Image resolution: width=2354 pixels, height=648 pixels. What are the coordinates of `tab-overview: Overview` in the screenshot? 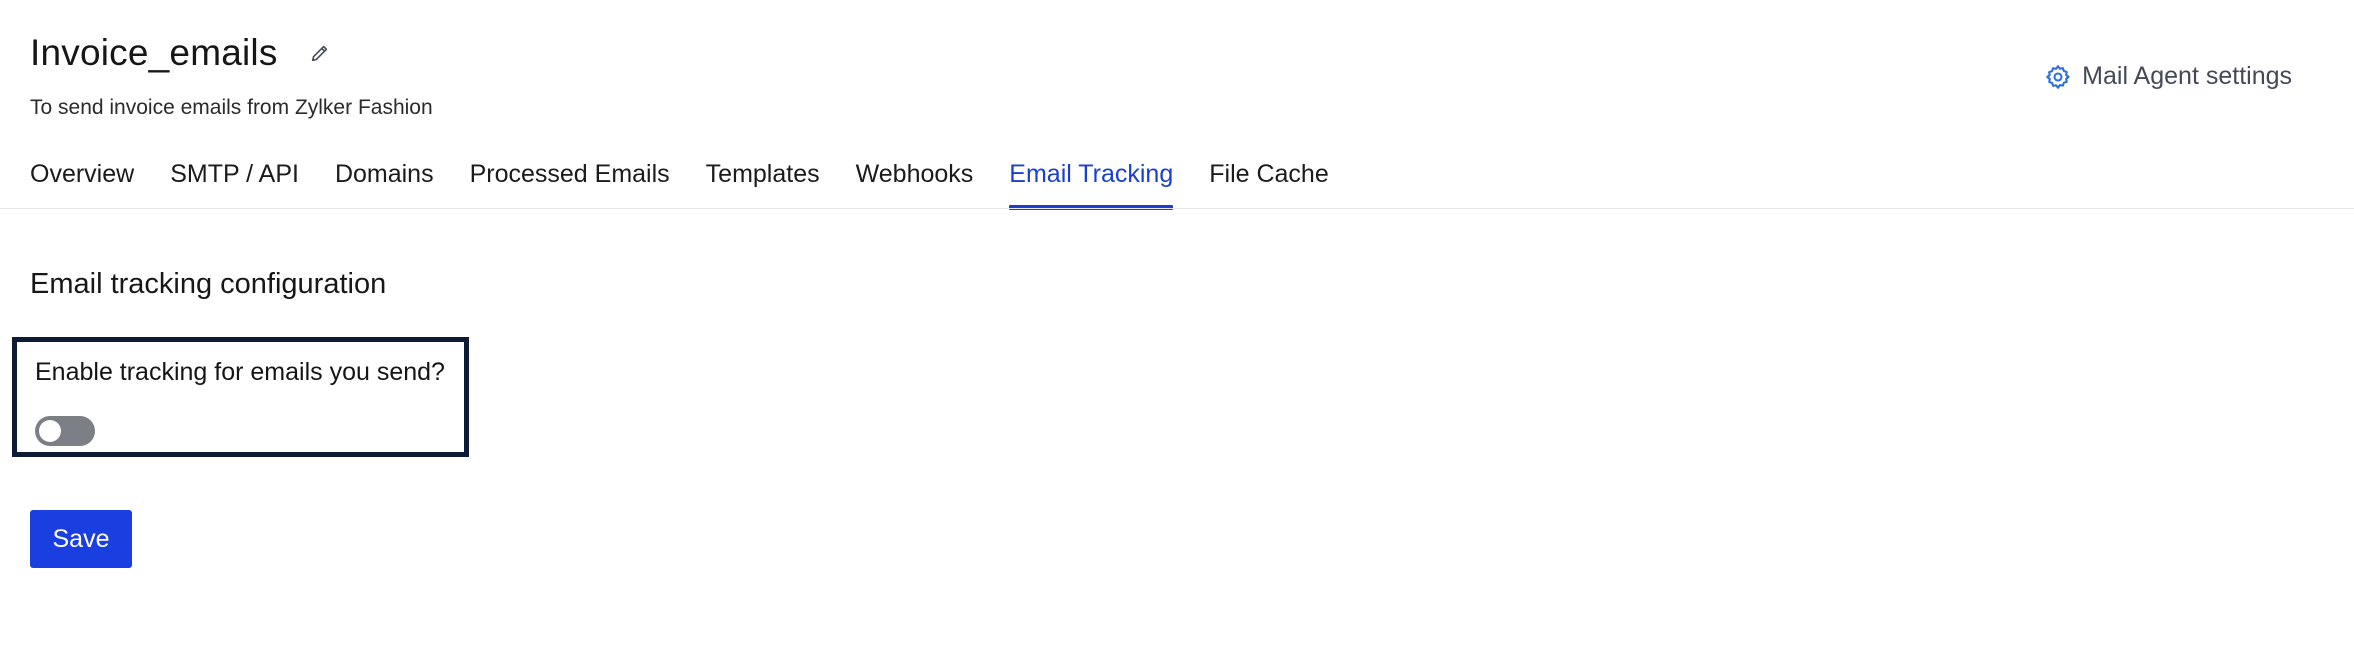 It's located at (82, 185).